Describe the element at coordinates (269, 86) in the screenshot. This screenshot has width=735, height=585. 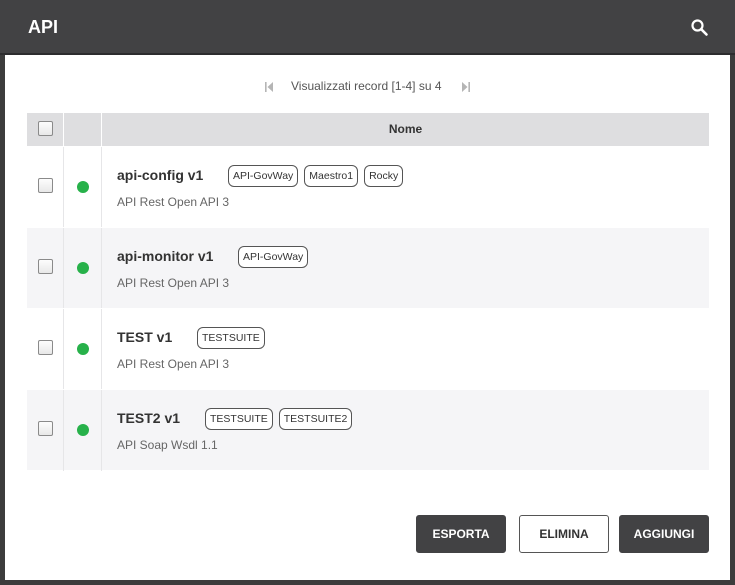
I see `first-page-icon` at that location.